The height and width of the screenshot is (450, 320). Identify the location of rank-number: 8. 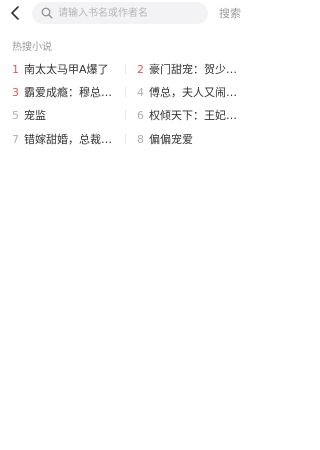
(140, 139).